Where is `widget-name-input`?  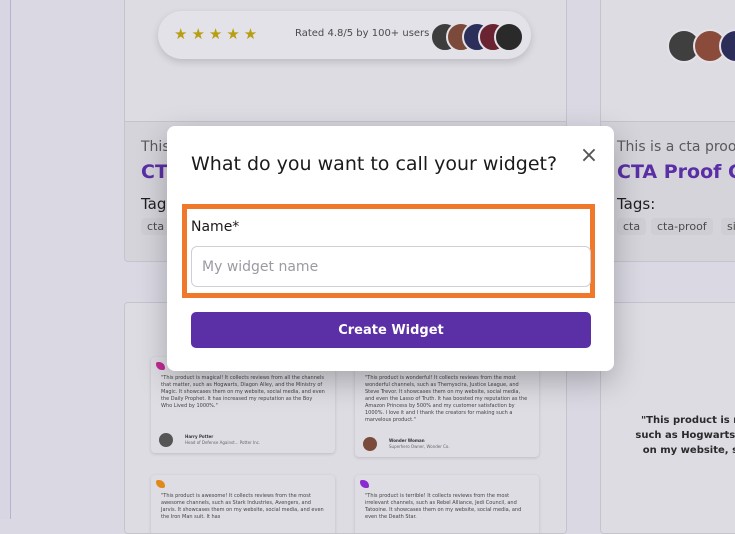 widget-name-input is located at coordinates (391, 266).